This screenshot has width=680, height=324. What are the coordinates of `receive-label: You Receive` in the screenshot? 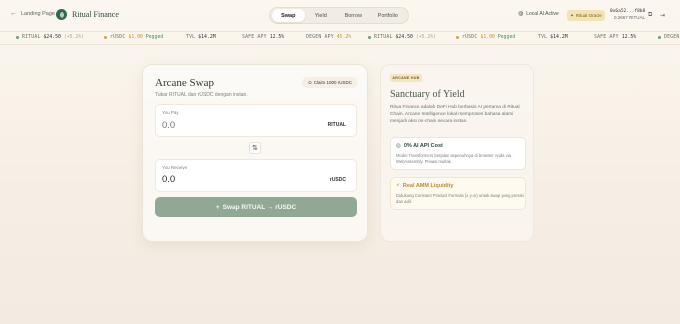 It's located at (175, 167).